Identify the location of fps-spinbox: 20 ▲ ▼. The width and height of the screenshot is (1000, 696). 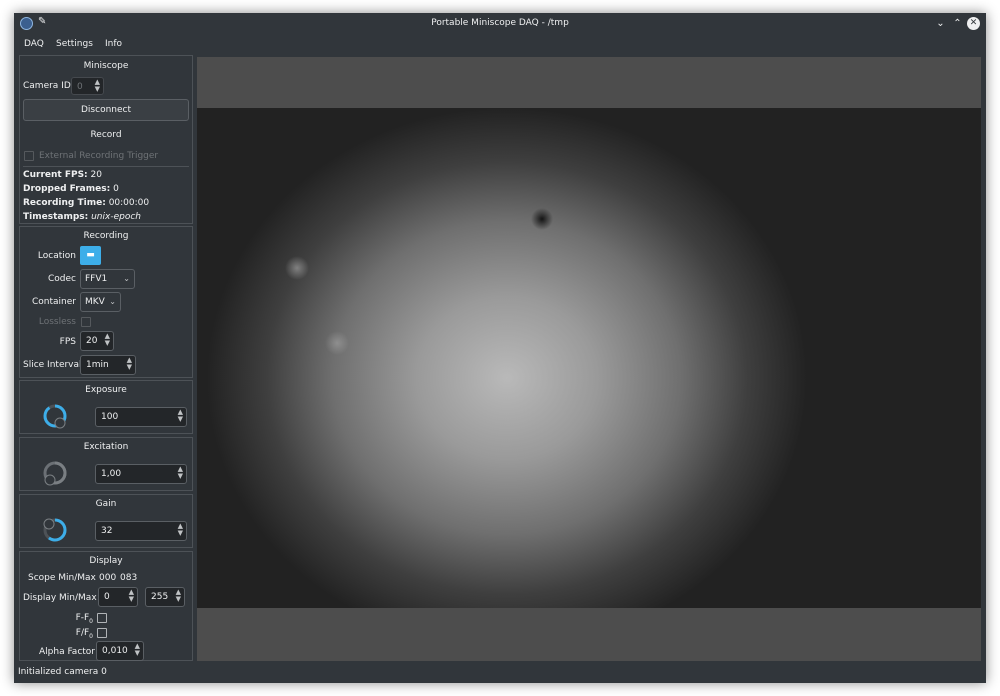
(97, 341).